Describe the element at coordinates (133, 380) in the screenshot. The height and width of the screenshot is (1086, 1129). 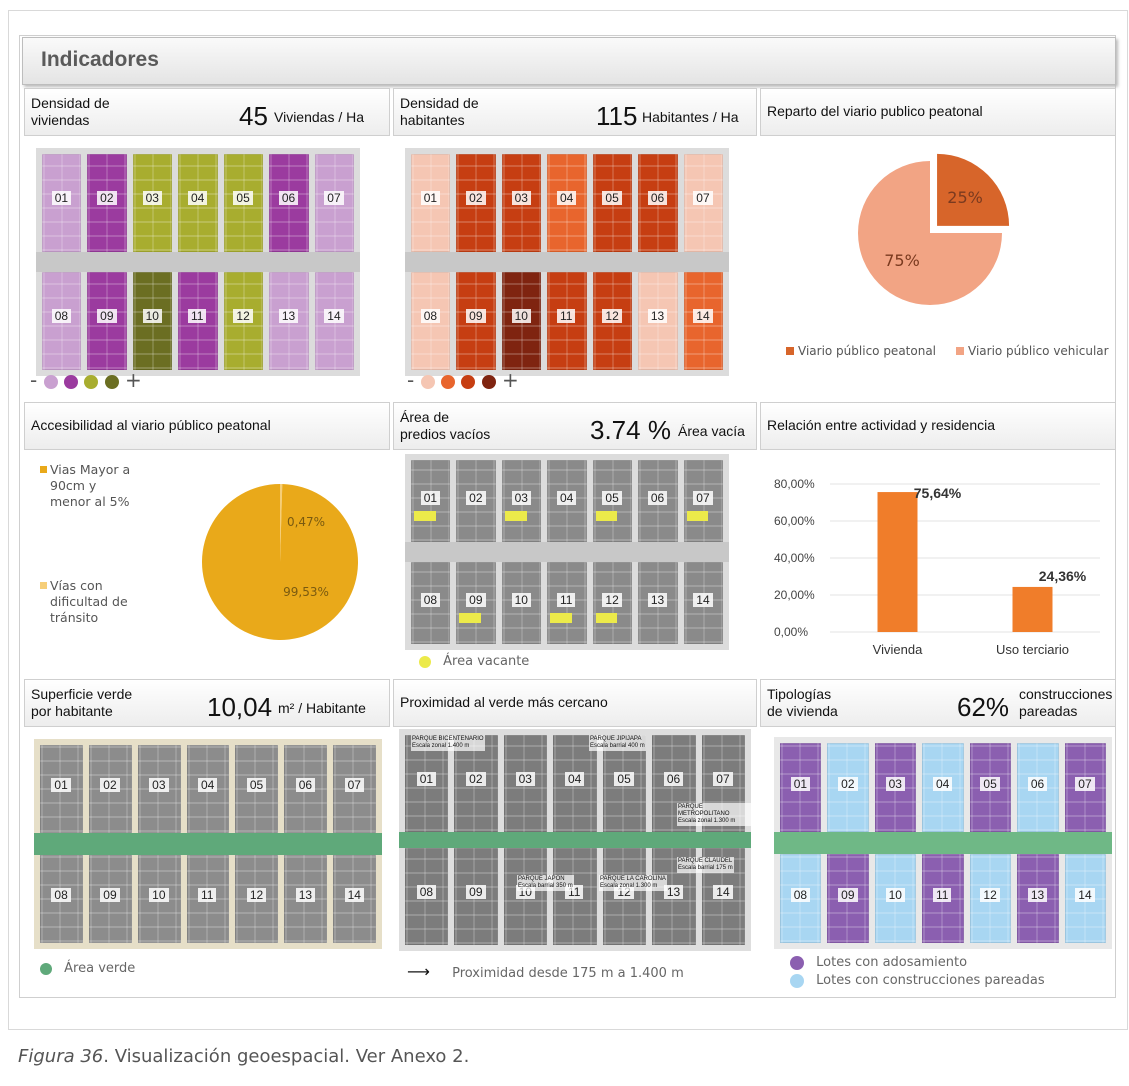
I see `scale-plus: +` at that location.